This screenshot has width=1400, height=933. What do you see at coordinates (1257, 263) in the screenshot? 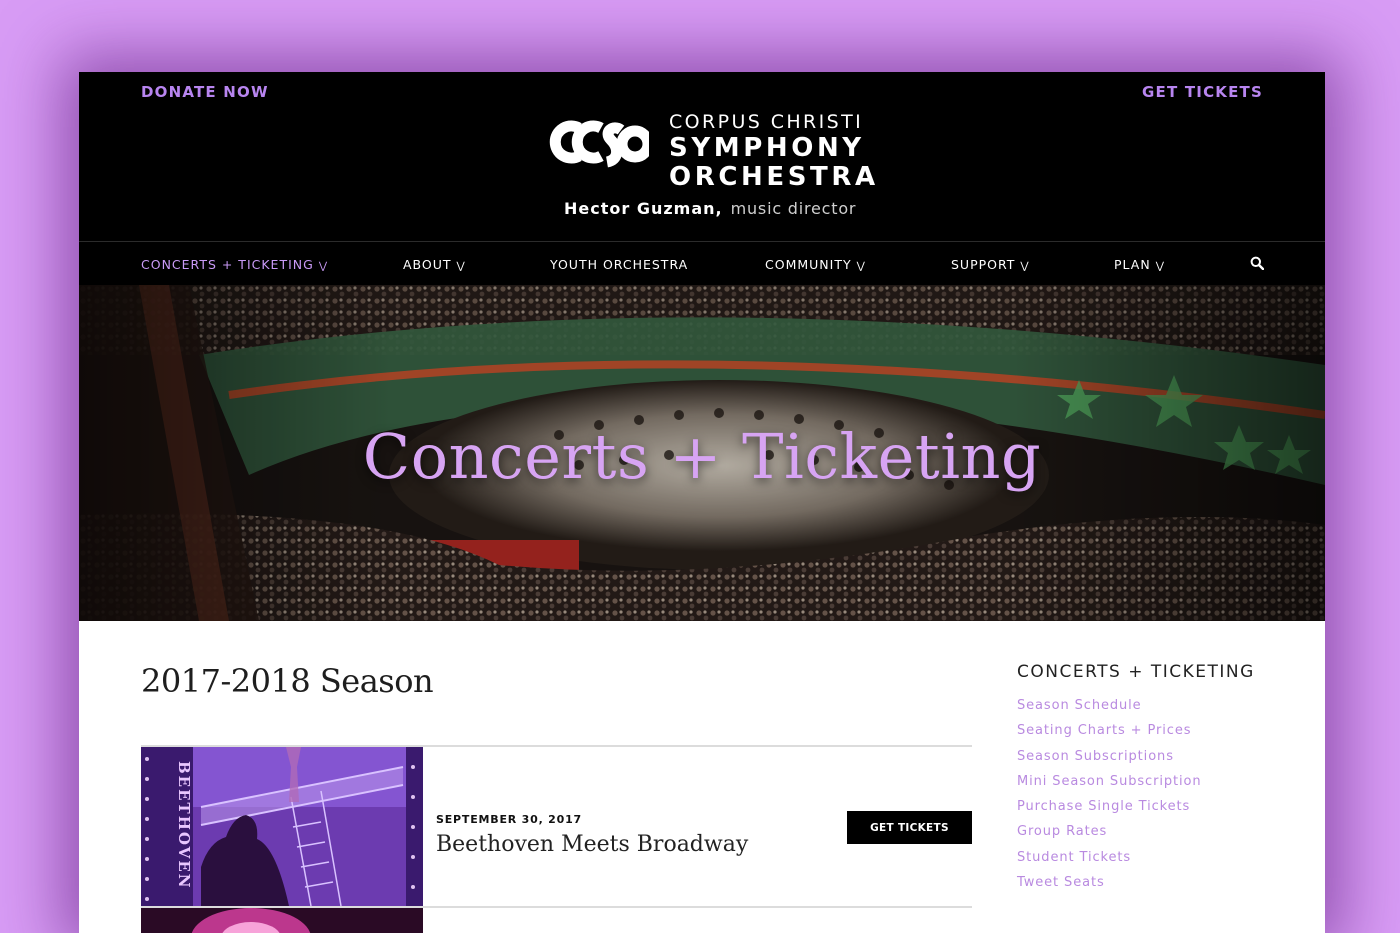
I see `search-icon` at bounding box center [1257, 263].